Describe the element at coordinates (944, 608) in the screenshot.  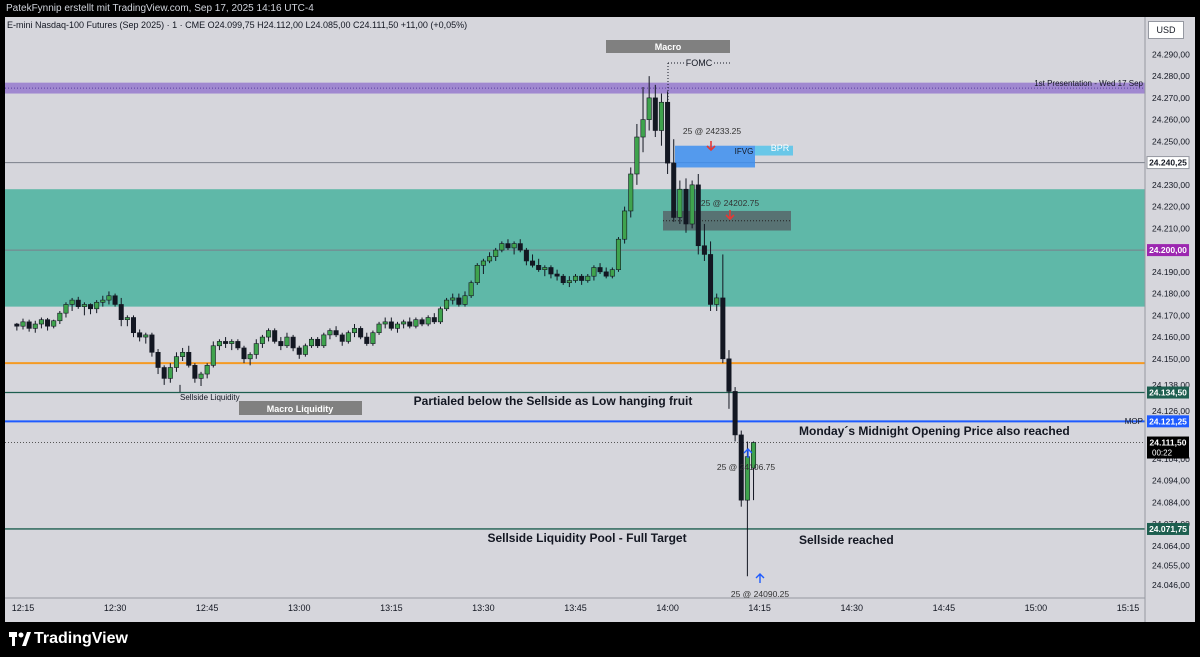
I see `x-tick-label: 14:45` at that location.